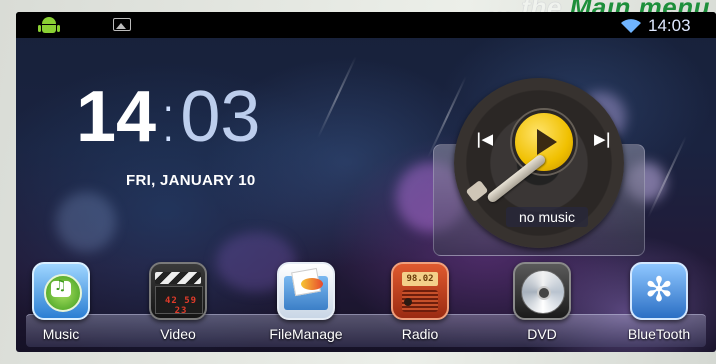  Describe the element at coordinates (631, 26) in the screenshot. I see `wifi-icon` at that location.